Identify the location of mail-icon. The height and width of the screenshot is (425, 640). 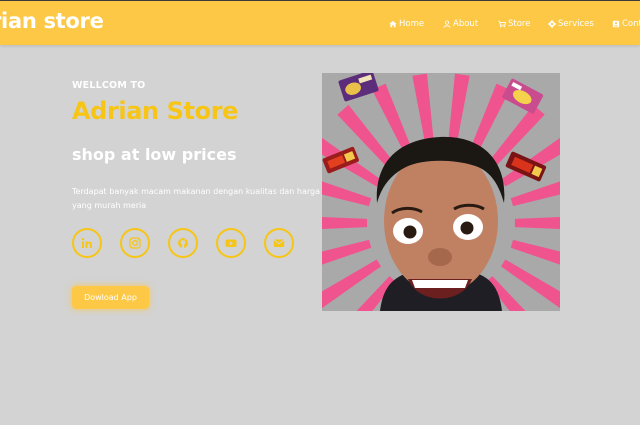
(279, 243).